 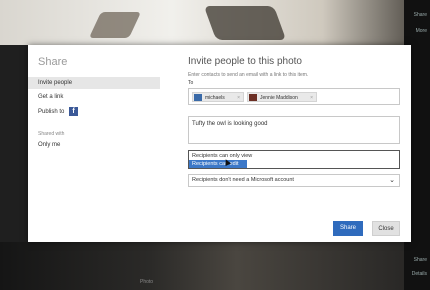 I want to click on share-button: Share, so click(x=348, y=228).